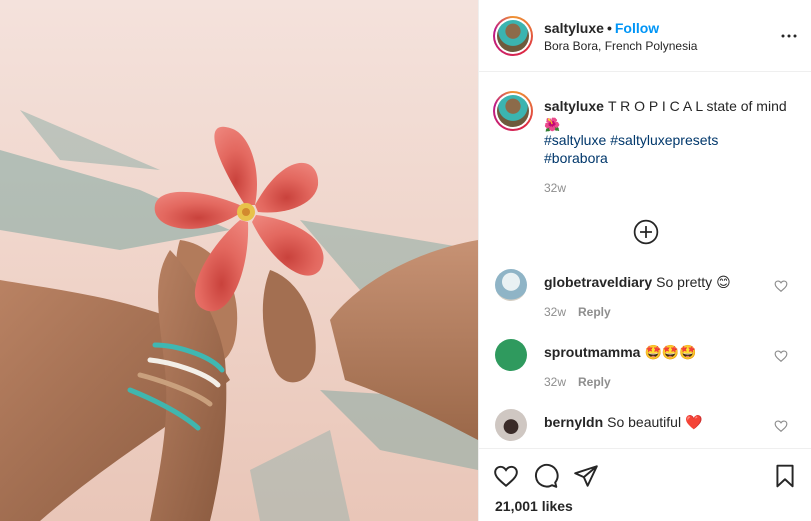 This screenshot has height=521, width=811. What do you see at coordinates (576, 158) in the screenshot?
I see `hashtag-link: #borabora` at bounding box center [576, 158].